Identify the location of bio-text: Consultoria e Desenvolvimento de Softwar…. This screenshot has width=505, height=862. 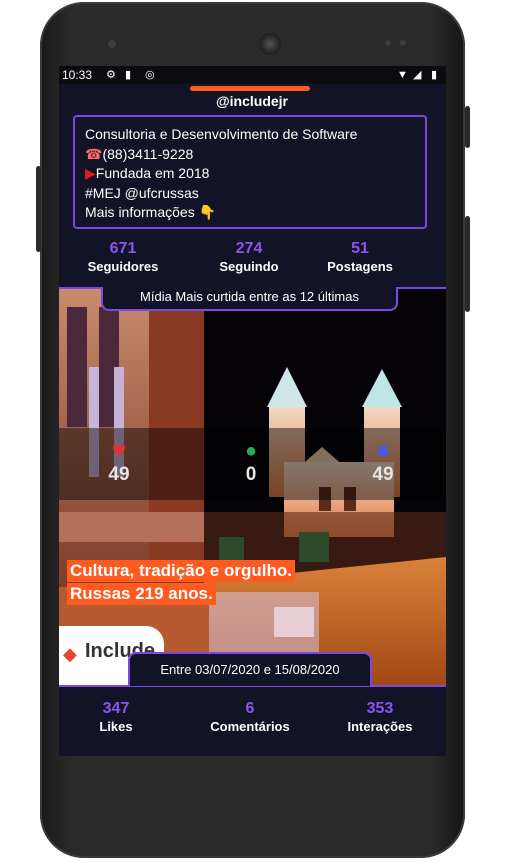
(221, 134).